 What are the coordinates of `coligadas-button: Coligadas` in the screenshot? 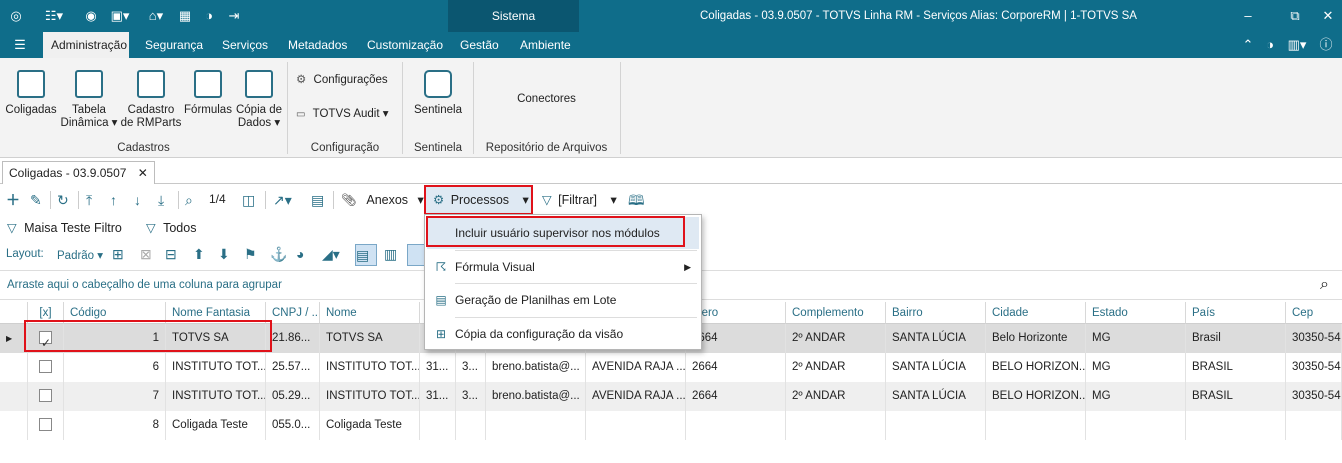 It's located at (31, 93).